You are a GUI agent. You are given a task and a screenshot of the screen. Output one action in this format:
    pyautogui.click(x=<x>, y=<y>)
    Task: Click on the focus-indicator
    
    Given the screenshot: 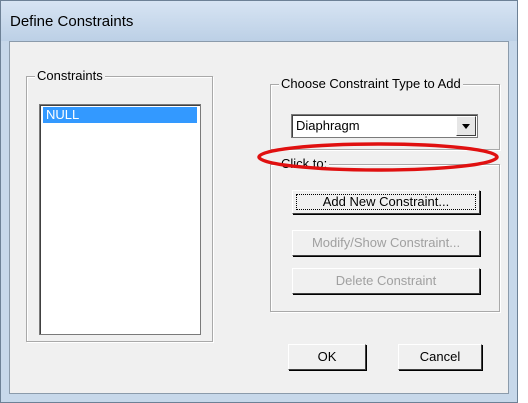 What is the action you would take?
    pyautogui.click(x=386, y=202)
    